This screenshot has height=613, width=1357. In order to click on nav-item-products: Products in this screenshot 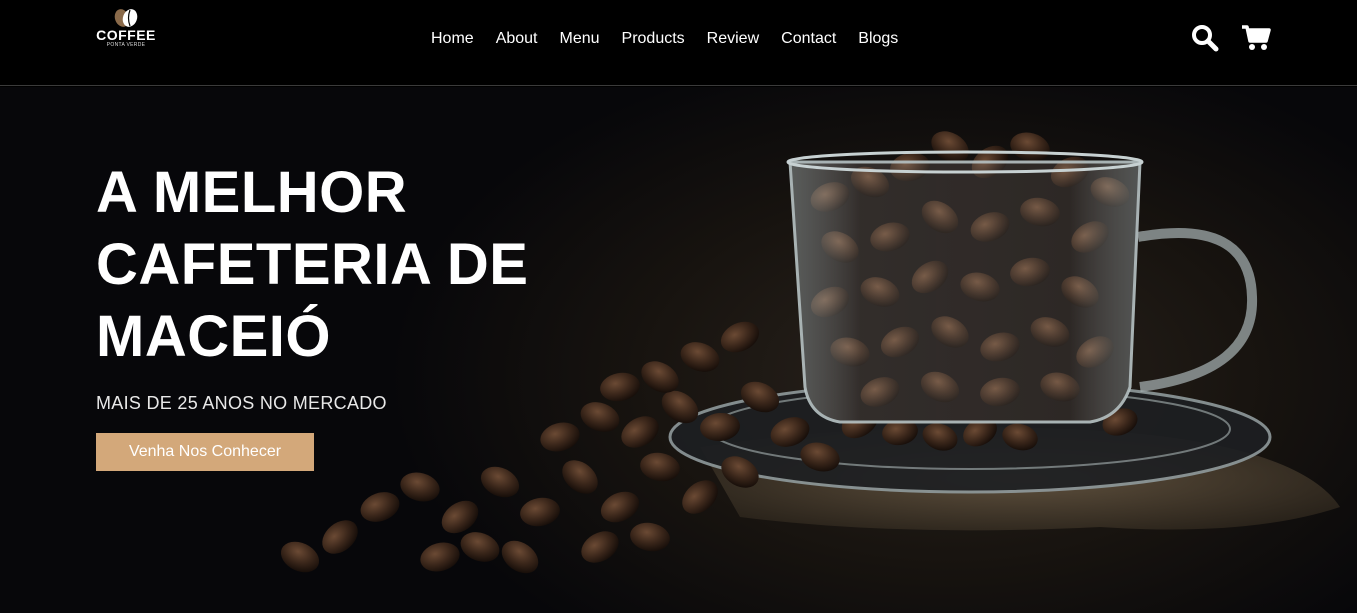, I will do `click(653, 39)`.